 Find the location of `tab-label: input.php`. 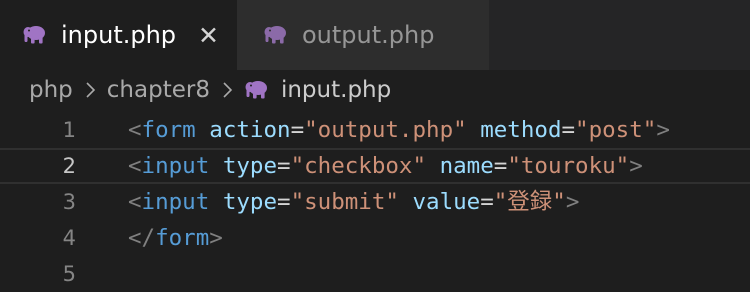

tab-label: input.php is located at coordinates (119, 35).